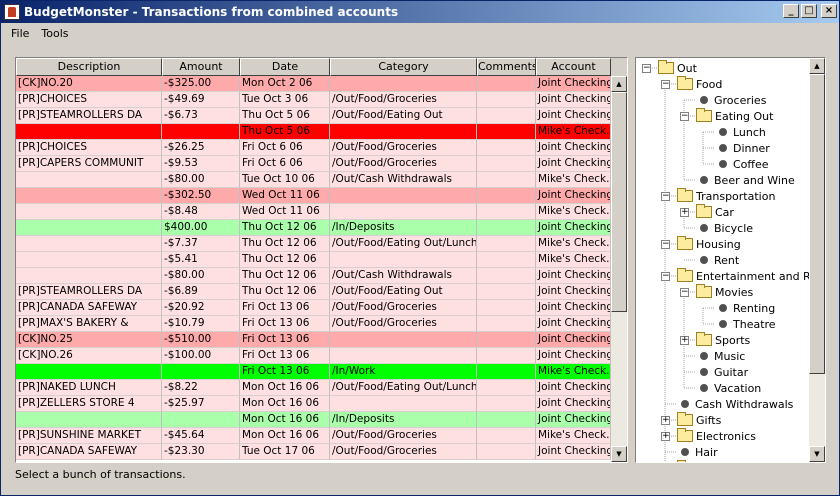 The width and height of the screenshot is (840, 496). Describe the element at coordinates (403, 404) in the screenshot. I see `cell-category` at that location.